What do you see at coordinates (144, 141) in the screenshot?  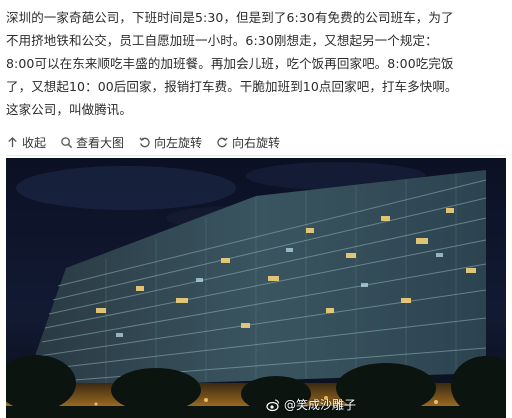 I see `rotate-left-icon` at bounding box center [144, 141].